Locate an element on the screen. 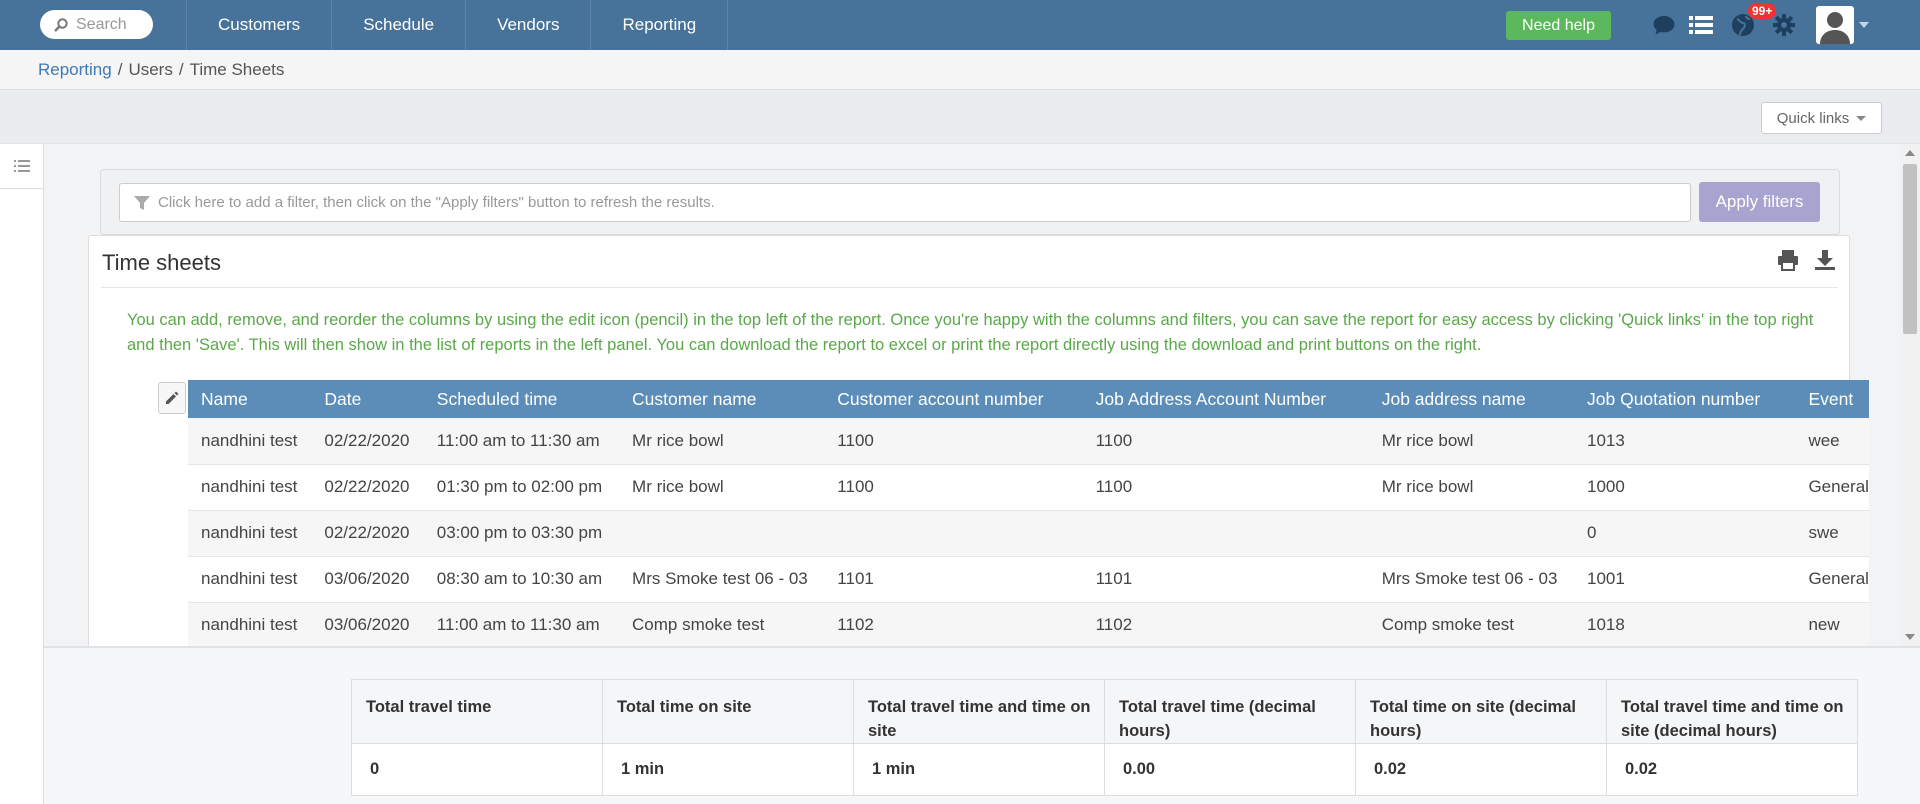  menu-icon is located at coordinates (22, 166).